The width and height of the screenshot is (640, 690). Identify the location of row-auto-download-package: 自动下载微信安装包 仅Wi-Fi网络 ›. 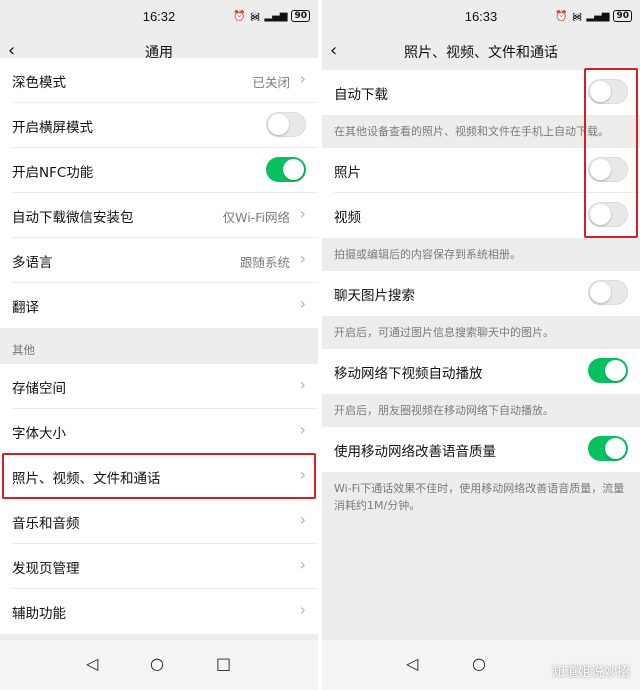
(159, 215).